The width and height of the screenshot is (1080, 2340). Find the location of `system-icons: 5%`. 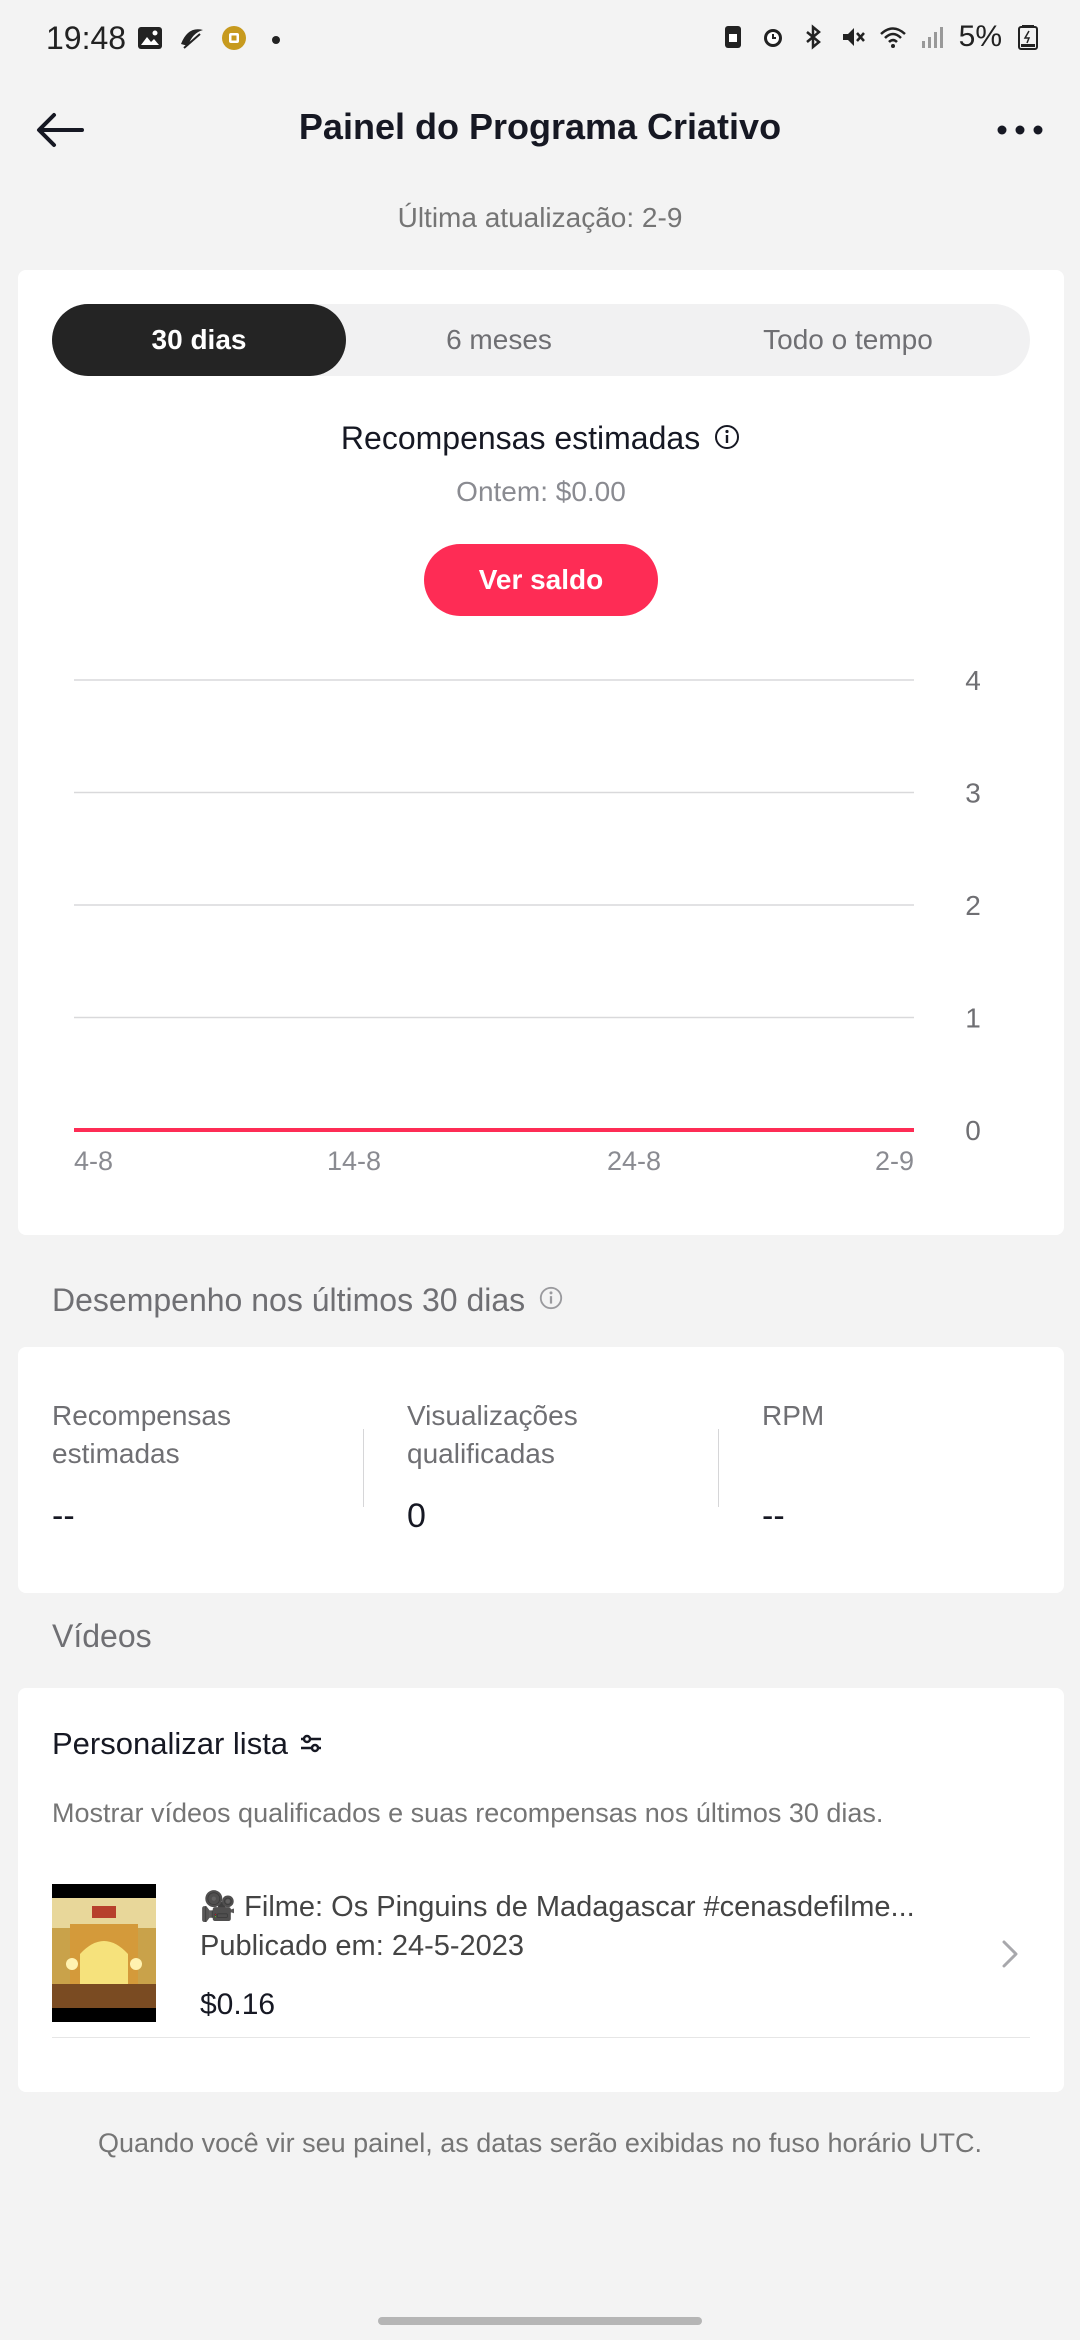

system-icons: 5% is located at coordinates (880, 37).